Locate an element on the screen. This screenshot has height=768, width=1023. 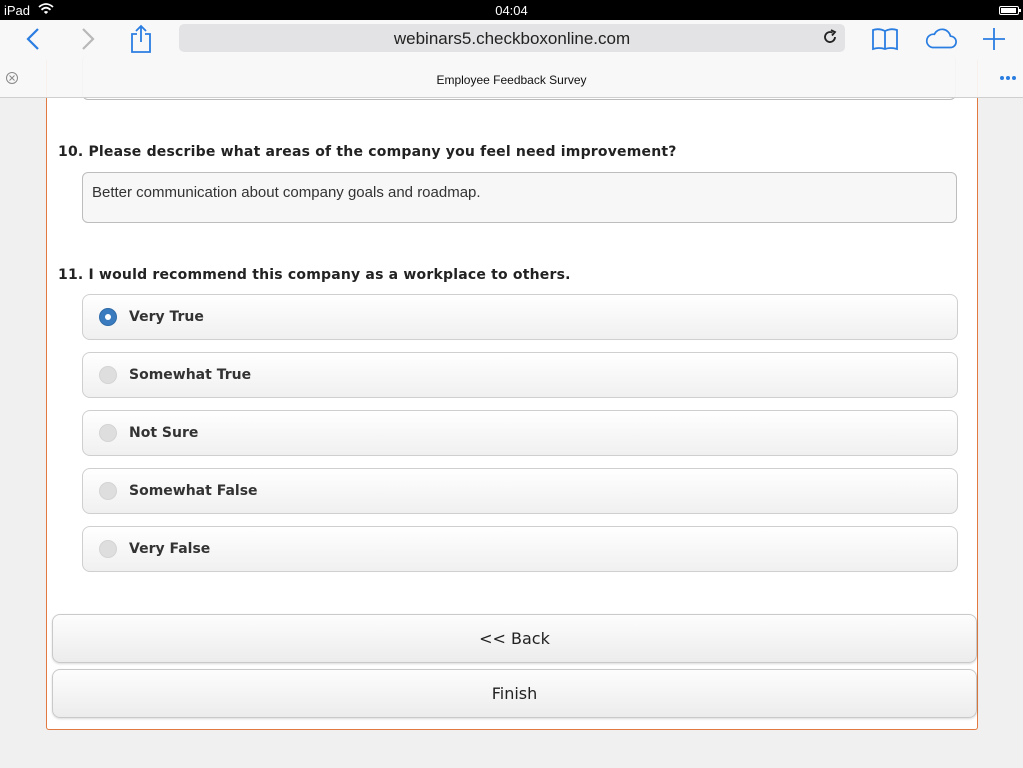
status-time: 04:04 is located at coordinates (511, 10).